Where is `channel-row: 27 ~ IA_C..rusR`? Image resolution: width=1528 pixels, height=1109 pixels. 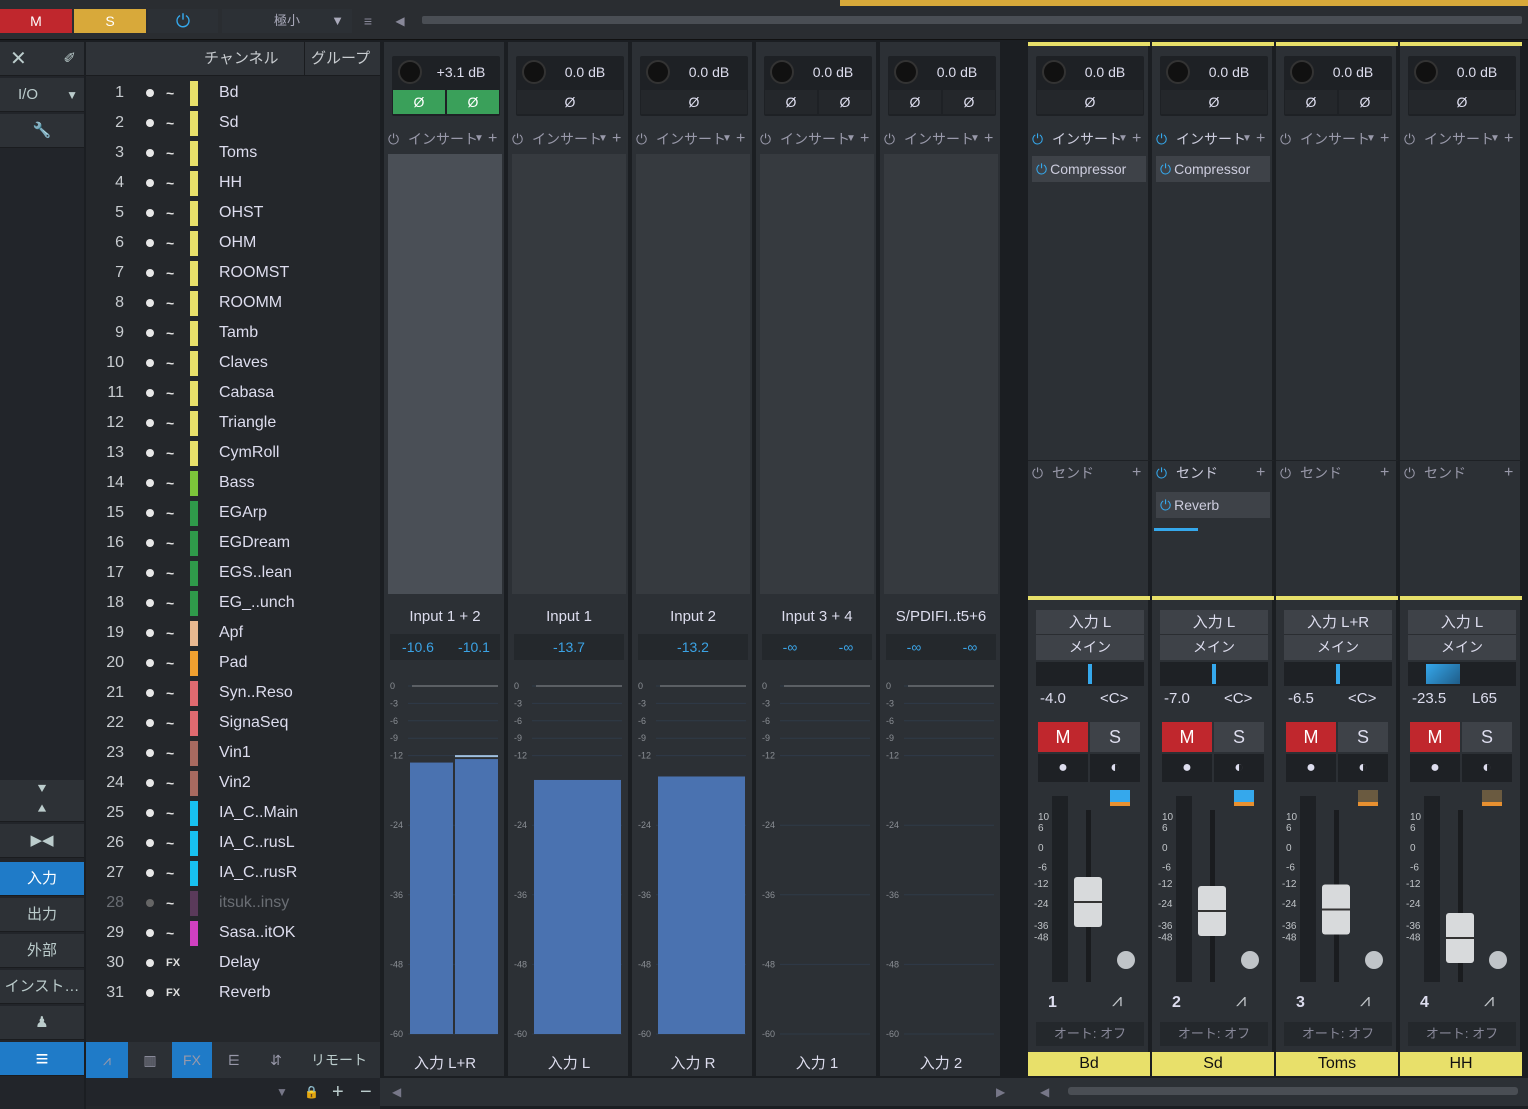
channel-row: 27 ~ IA_C..rusR is located at coordinates (233, 873).